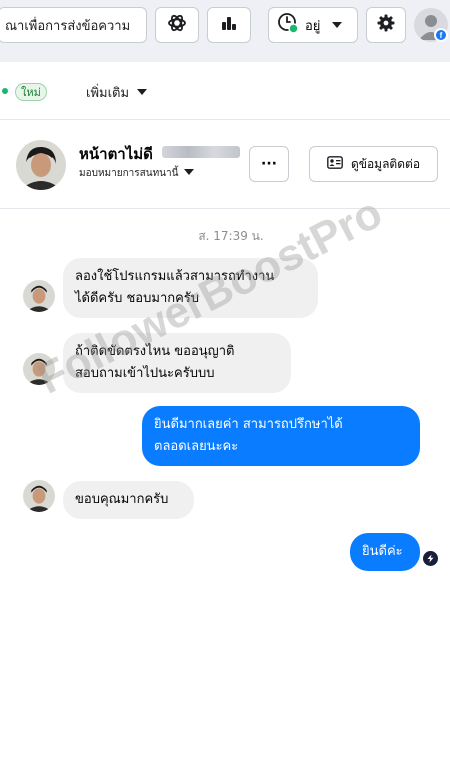  I want to click on more-options-label: ···, so click(269, 164).